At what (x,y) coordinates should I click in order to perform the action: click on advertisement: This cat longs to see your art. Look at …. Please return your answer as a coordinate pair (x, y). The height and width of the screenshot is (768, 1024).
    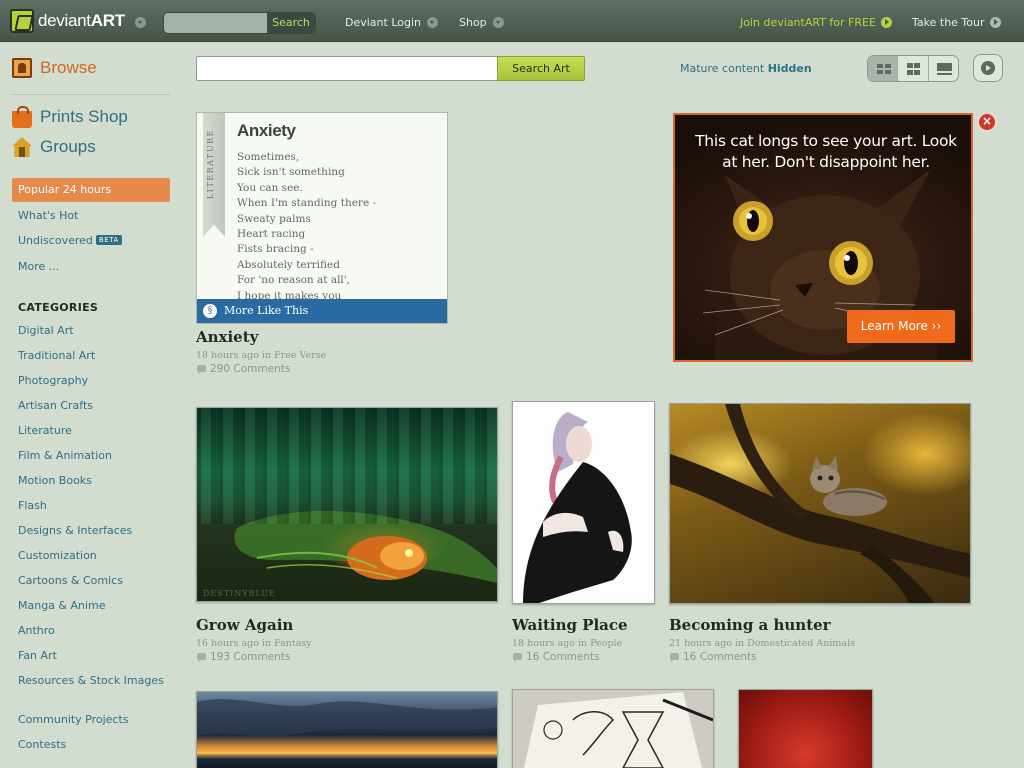
    Looking at the image, I should click on (823, 237).